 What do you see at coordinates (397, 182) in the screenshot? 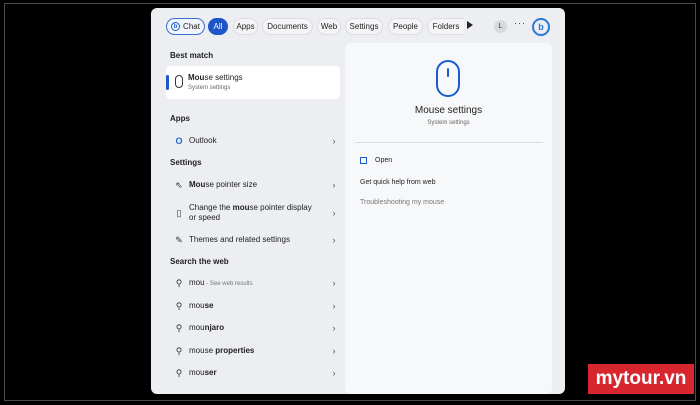
I see `quick-help-action: Get quick help from web` at bounding box center [397, 182].